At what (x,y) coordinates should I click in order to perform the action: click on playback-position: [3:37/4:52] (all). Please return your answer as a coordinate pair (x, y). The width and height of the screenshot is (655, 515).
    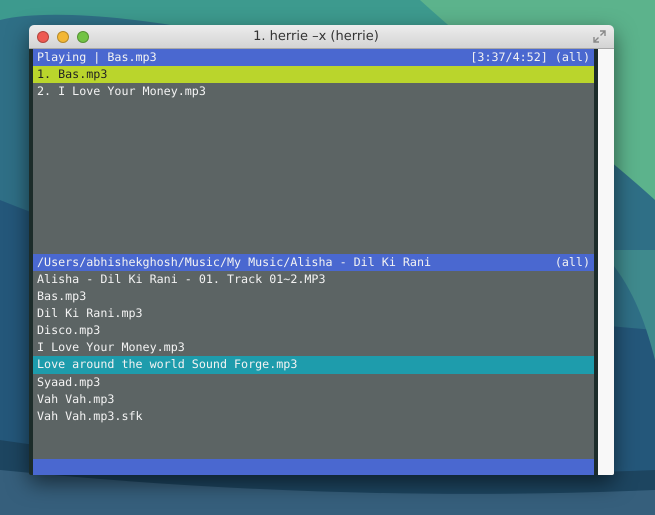
    Looking at the image, I should click on (530, 57).